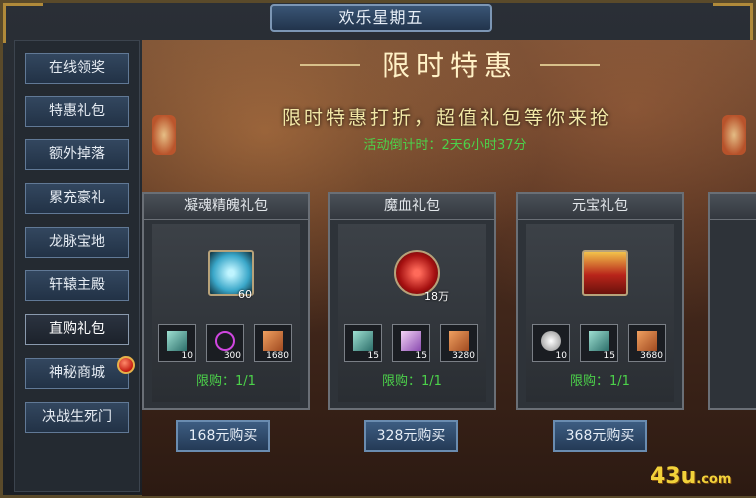  Describe the element at coordinates (77, 285) in the screenshot. I see `sidebar-item-xuanyuan-hall: 轩辕主殿` at that location.